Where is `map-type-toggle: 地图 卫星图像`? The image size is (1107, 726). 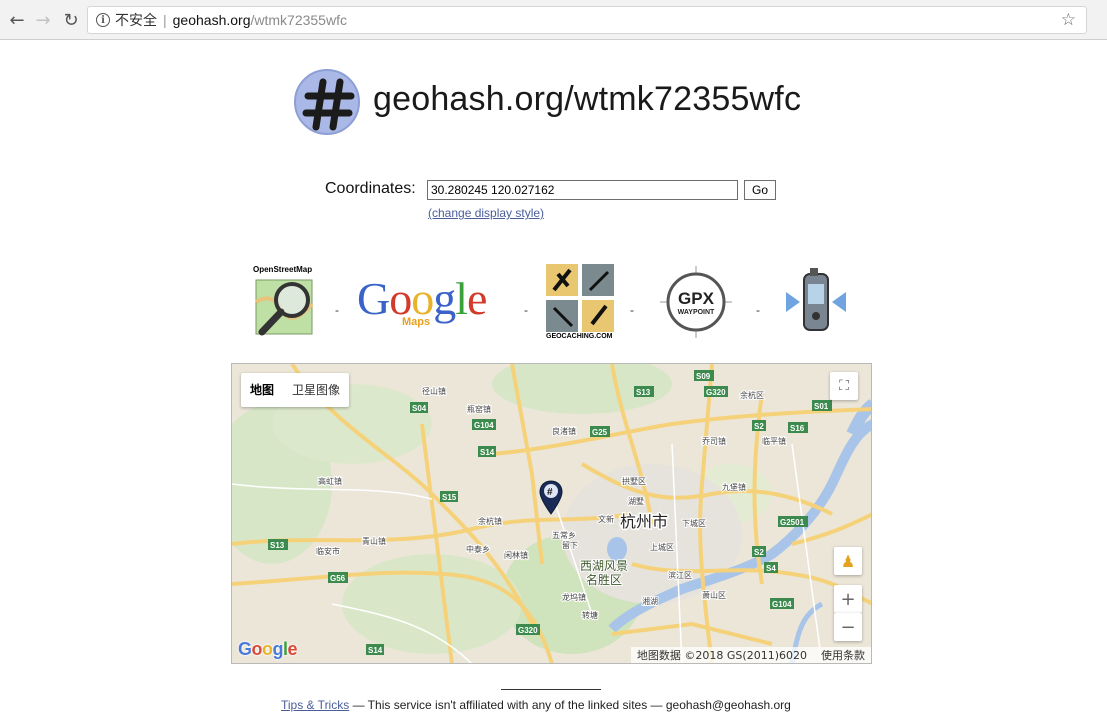 map-type-toggle: 地图 卫星图像 is located at coordinates (295, 390).